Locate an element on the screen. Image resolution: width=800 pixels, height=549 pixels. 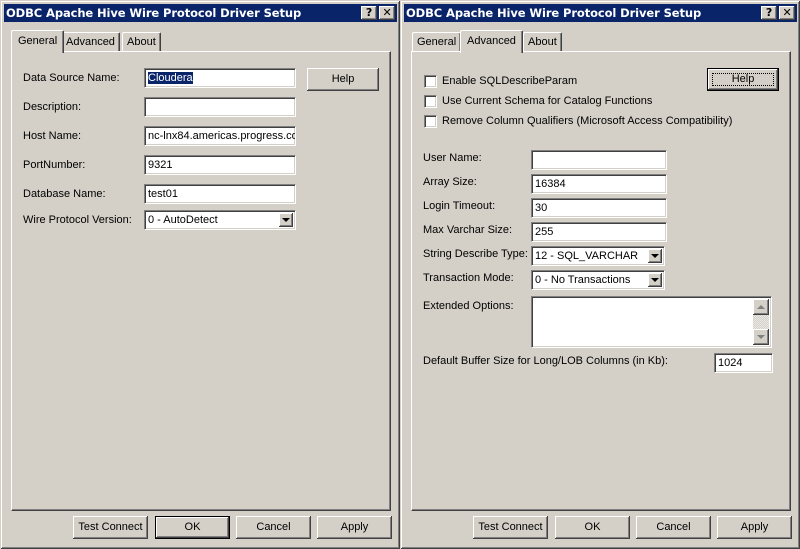
buffer-size-input: 1024 is located at coordinates (743, 363).